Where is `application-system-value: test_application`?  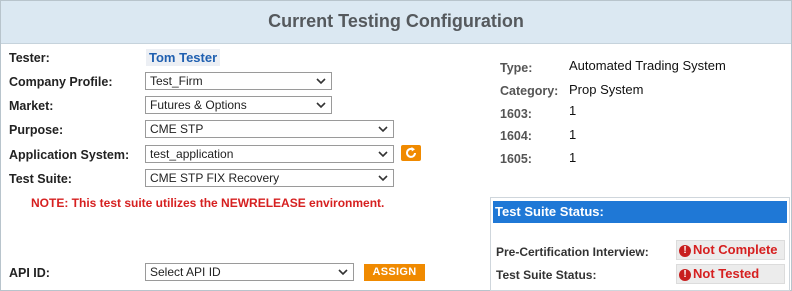 application-system-value: test_application is located at coordinates (192, 154).